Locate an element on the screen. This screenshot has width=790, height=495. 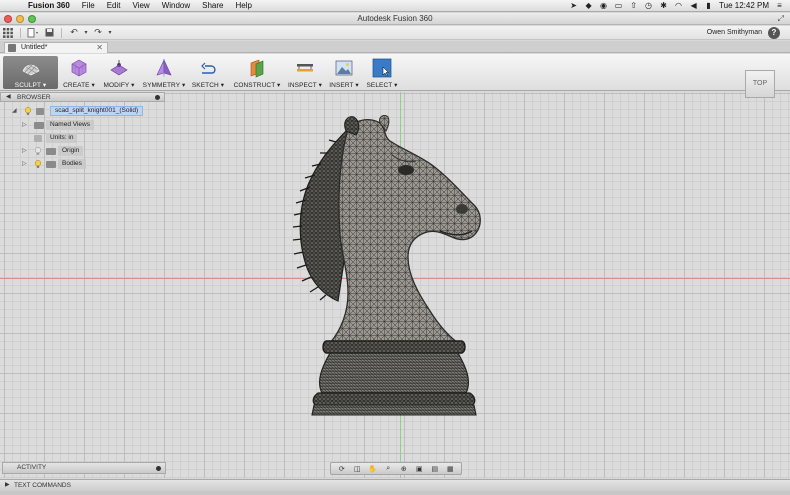
expand-arrow-icon: ▶ is located at coordinates (7, 485).